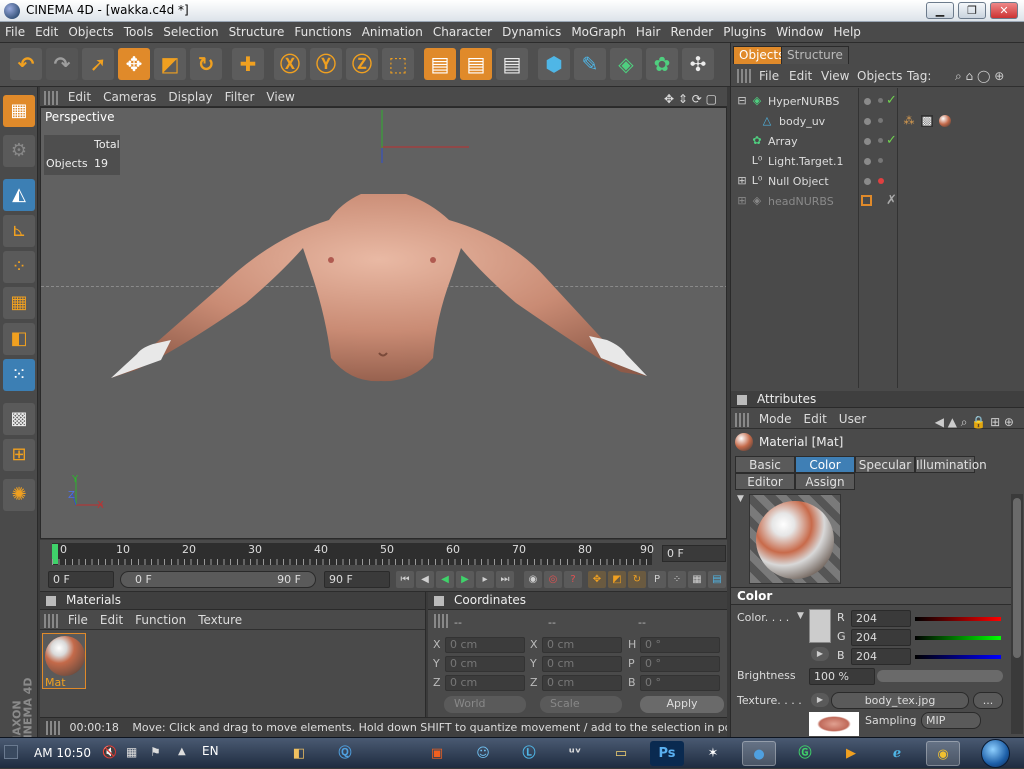  I want to click on viewport-menu-display: Display, so click(190, 95).